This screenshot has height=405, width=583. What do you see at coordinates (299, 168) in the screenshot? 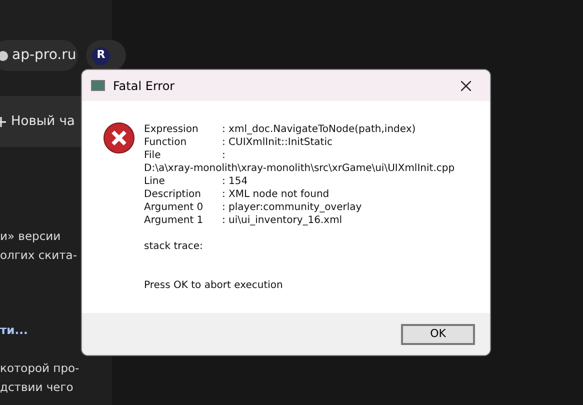
I see `error-detail: D:\a\xray-monolith\xray-monolith\src\xrGame\ui\UIXmlInit.cpp` at bounding box center [299, 168].